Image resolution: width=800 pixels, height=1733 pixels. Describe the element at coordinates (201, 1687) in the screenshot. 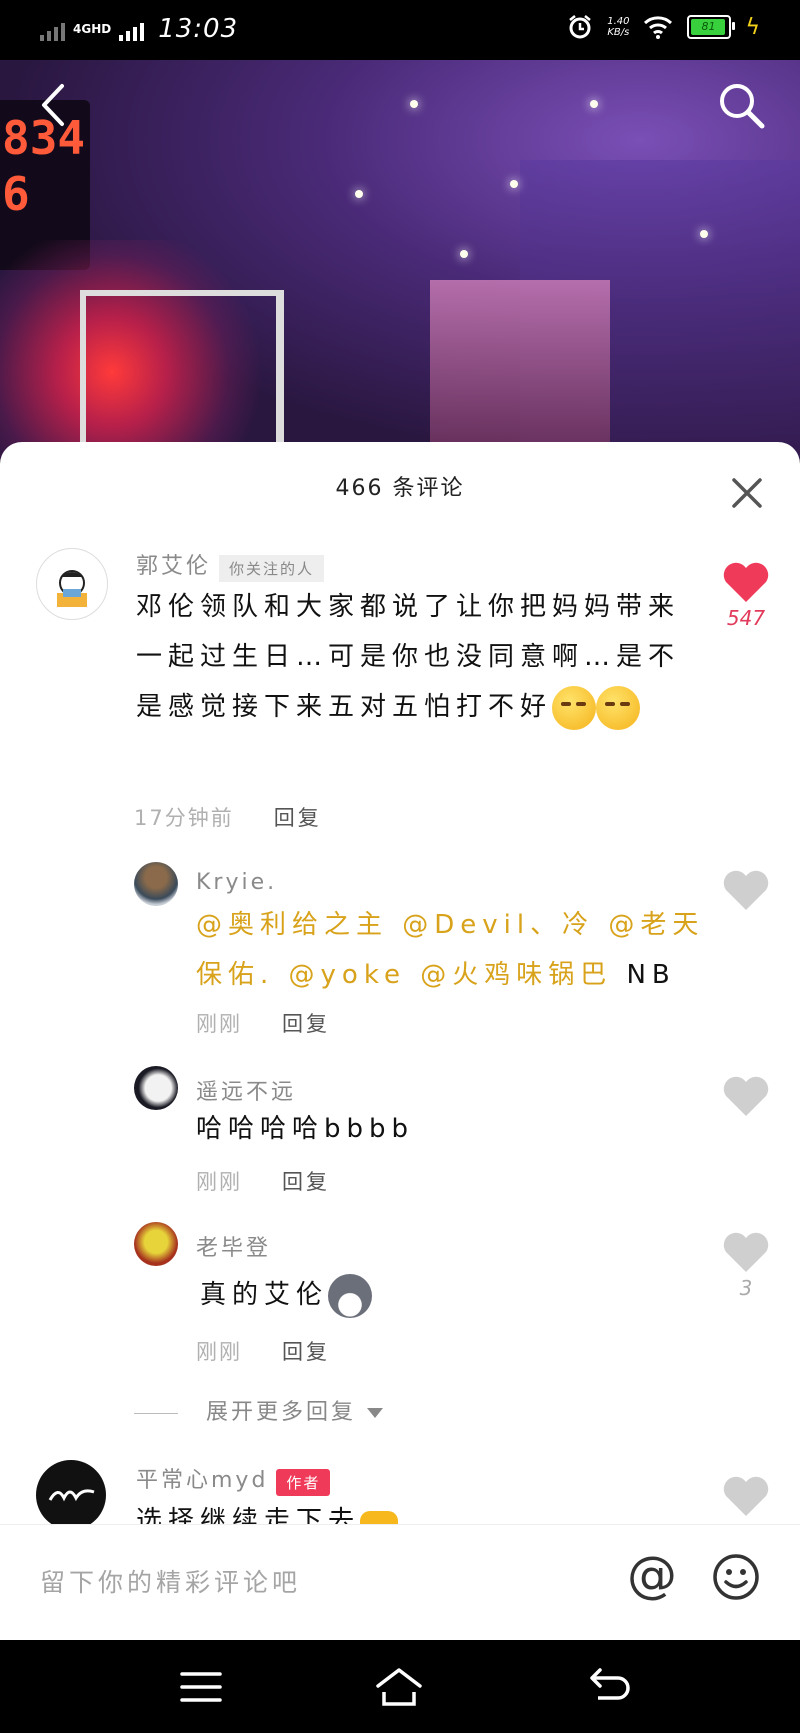

I see `menu-icon` at that location.